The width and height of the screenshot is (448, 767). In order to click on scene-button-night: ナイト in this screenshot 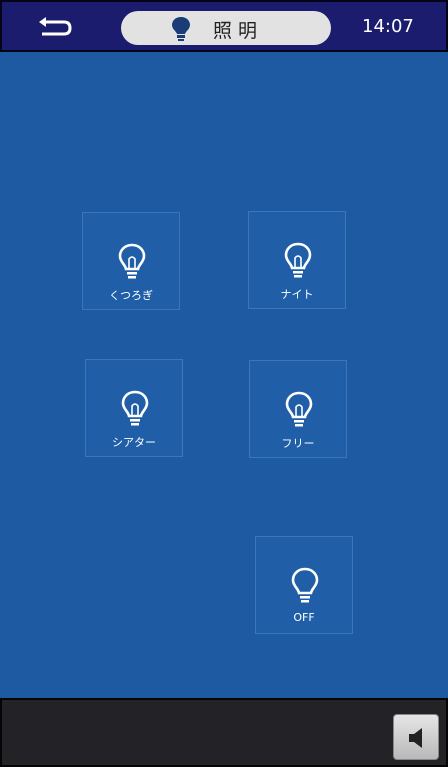, I will do `click(297, 260)`.